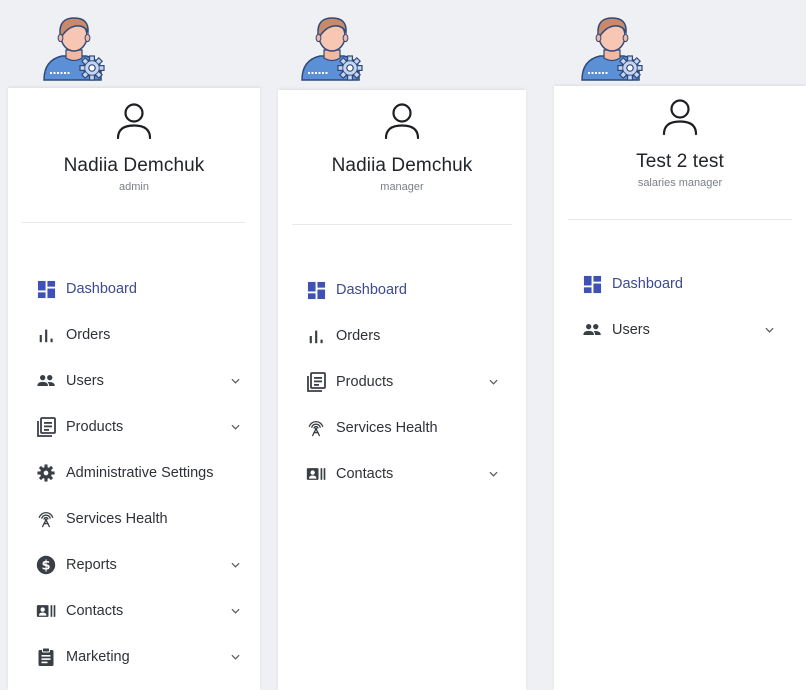 This screenshot has width=806, height=690. What do you see at coordinates (680, 161) in the screenshot?
I see `profile-name: Test 2 test` at bounding box center [680, 161].